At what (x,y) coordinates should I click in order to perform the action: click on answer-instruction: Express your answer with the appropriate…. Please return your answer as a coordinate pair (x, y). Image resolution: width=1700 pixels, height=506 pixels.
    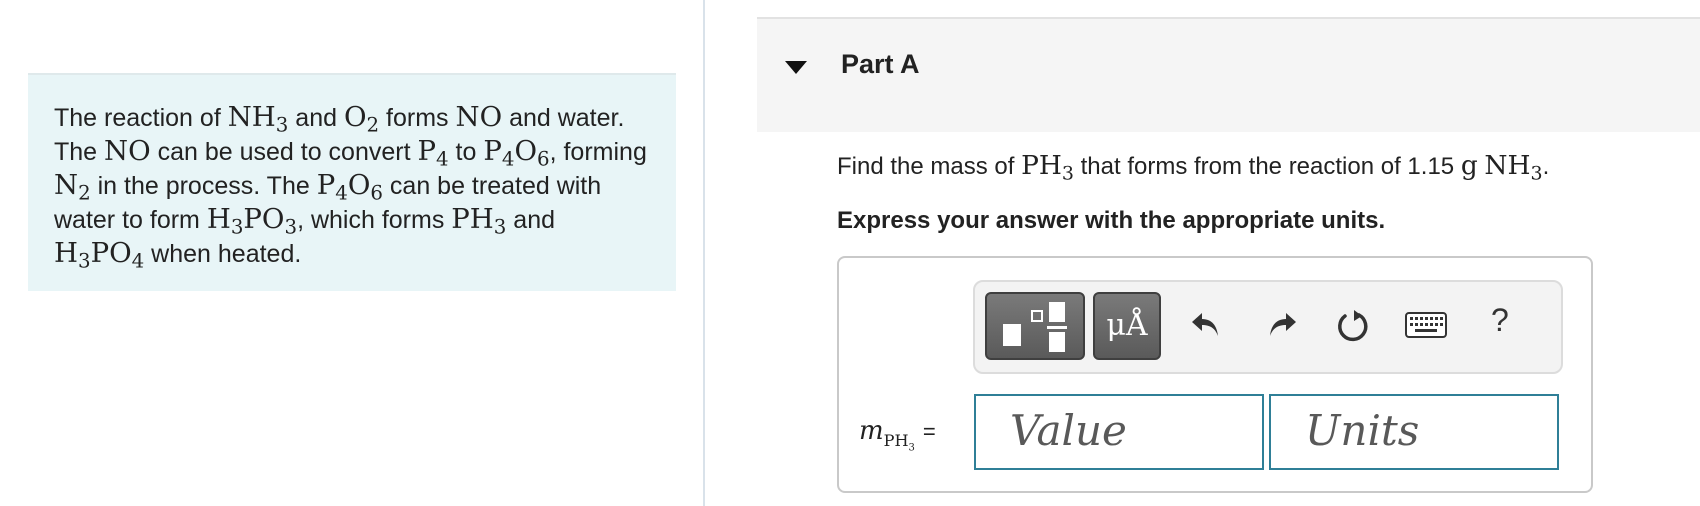
    Looking at the image, I should click on (1111, 220).